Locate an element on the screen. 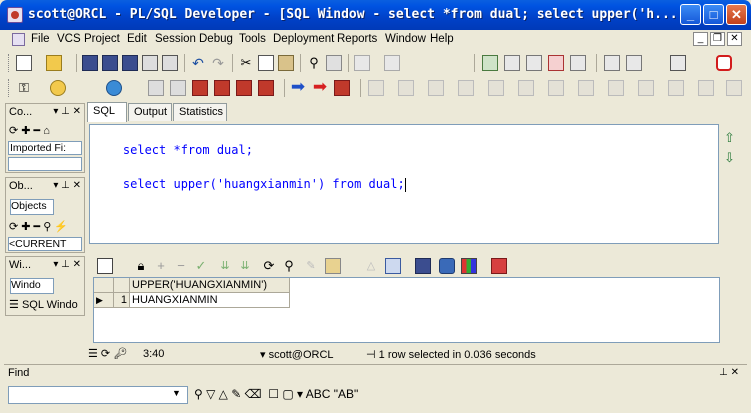  add-row-icon: + is located at coordinates (161, 266).